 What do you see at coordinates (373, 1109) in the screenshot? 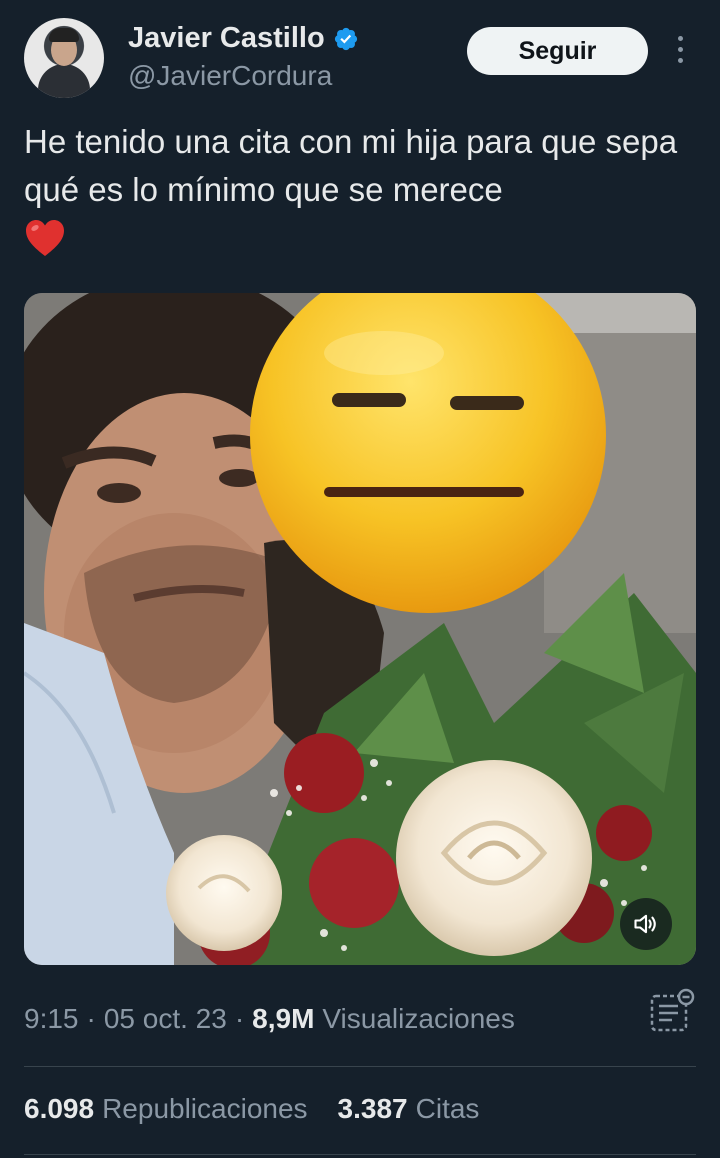
I see `quotes-count: 3.387` at bounding box center [373, 1109].